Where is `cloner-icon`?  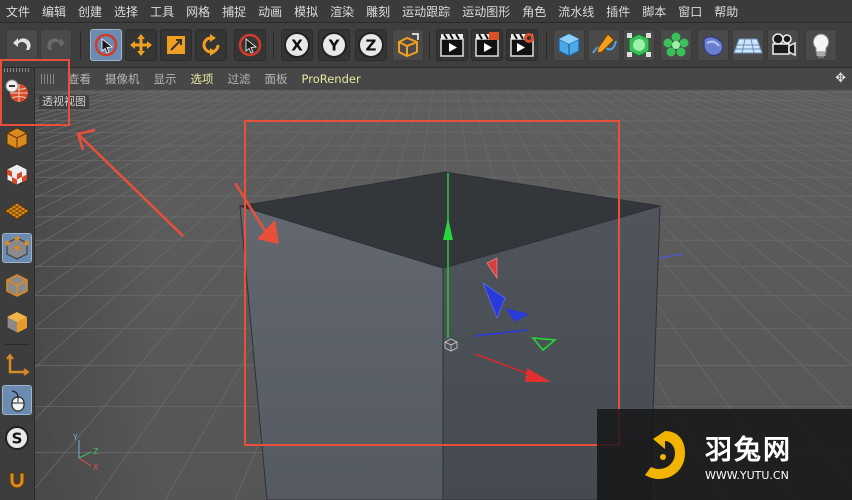
cloner-icon is located at coordinates (676, 44).